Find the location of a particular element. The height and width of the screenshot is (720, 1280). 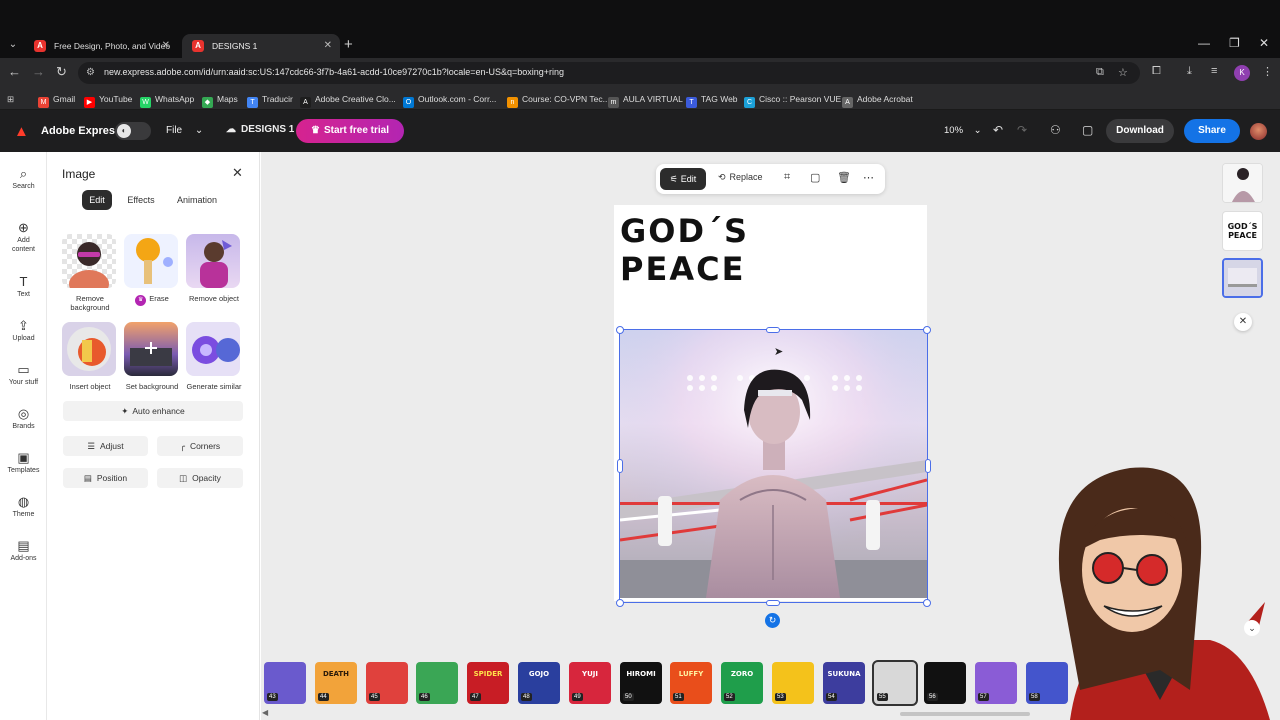

layer-thumb-image is located at coordinates (1242, 278).